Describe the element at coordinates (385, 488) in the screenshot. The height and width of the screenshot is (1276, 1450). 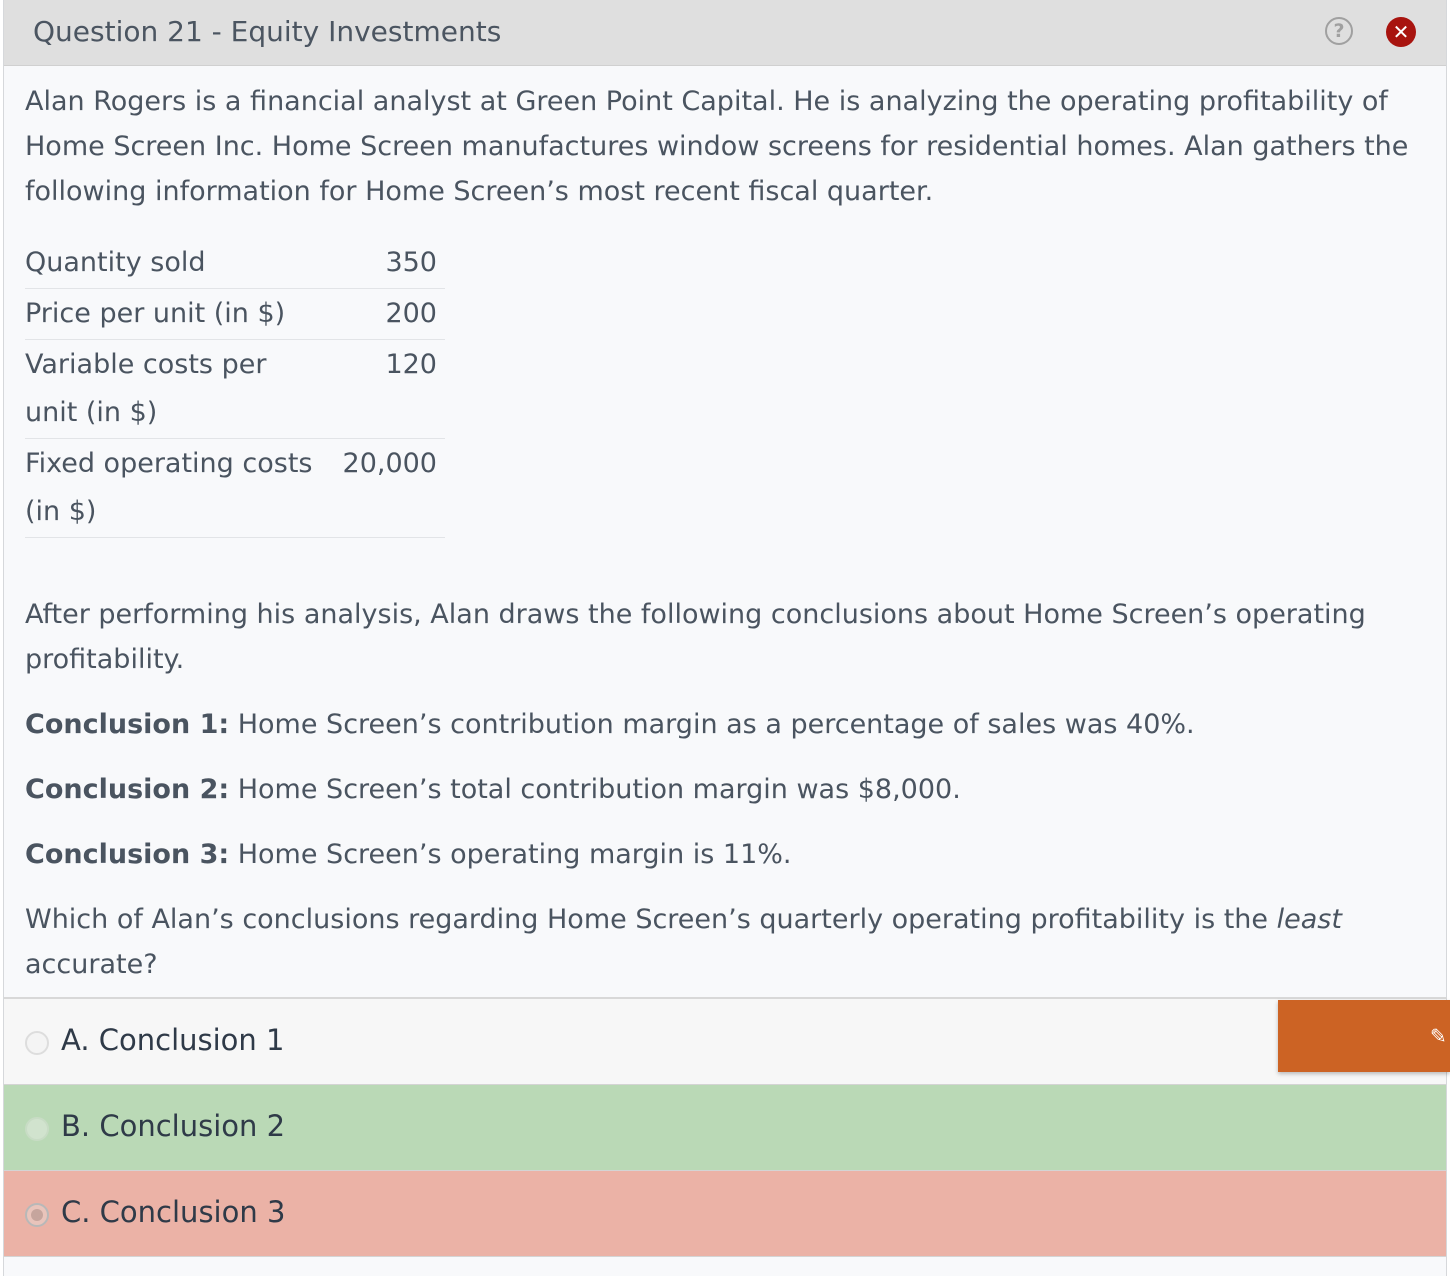
I see `table-cell-value: 20,000` at that location.